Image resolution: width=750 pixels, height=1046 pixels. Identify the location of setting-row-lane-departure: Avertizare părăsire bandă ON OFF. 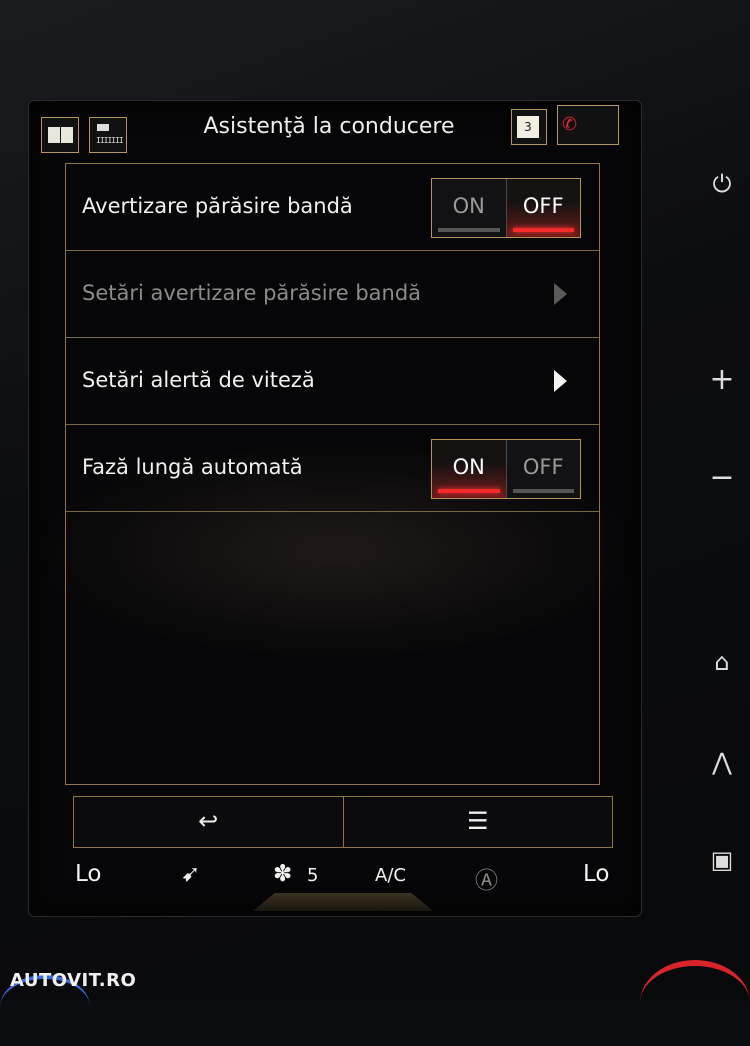
(332, 207).